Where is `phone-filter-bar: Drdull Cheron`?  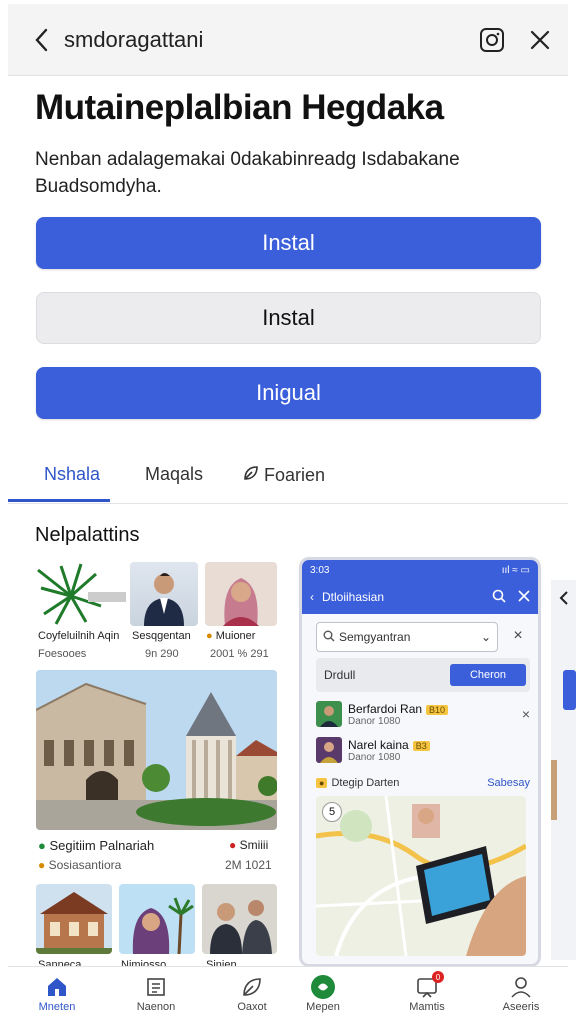 phone-filter-bar: Drdull Cheron is located at coordinates (423, 675).